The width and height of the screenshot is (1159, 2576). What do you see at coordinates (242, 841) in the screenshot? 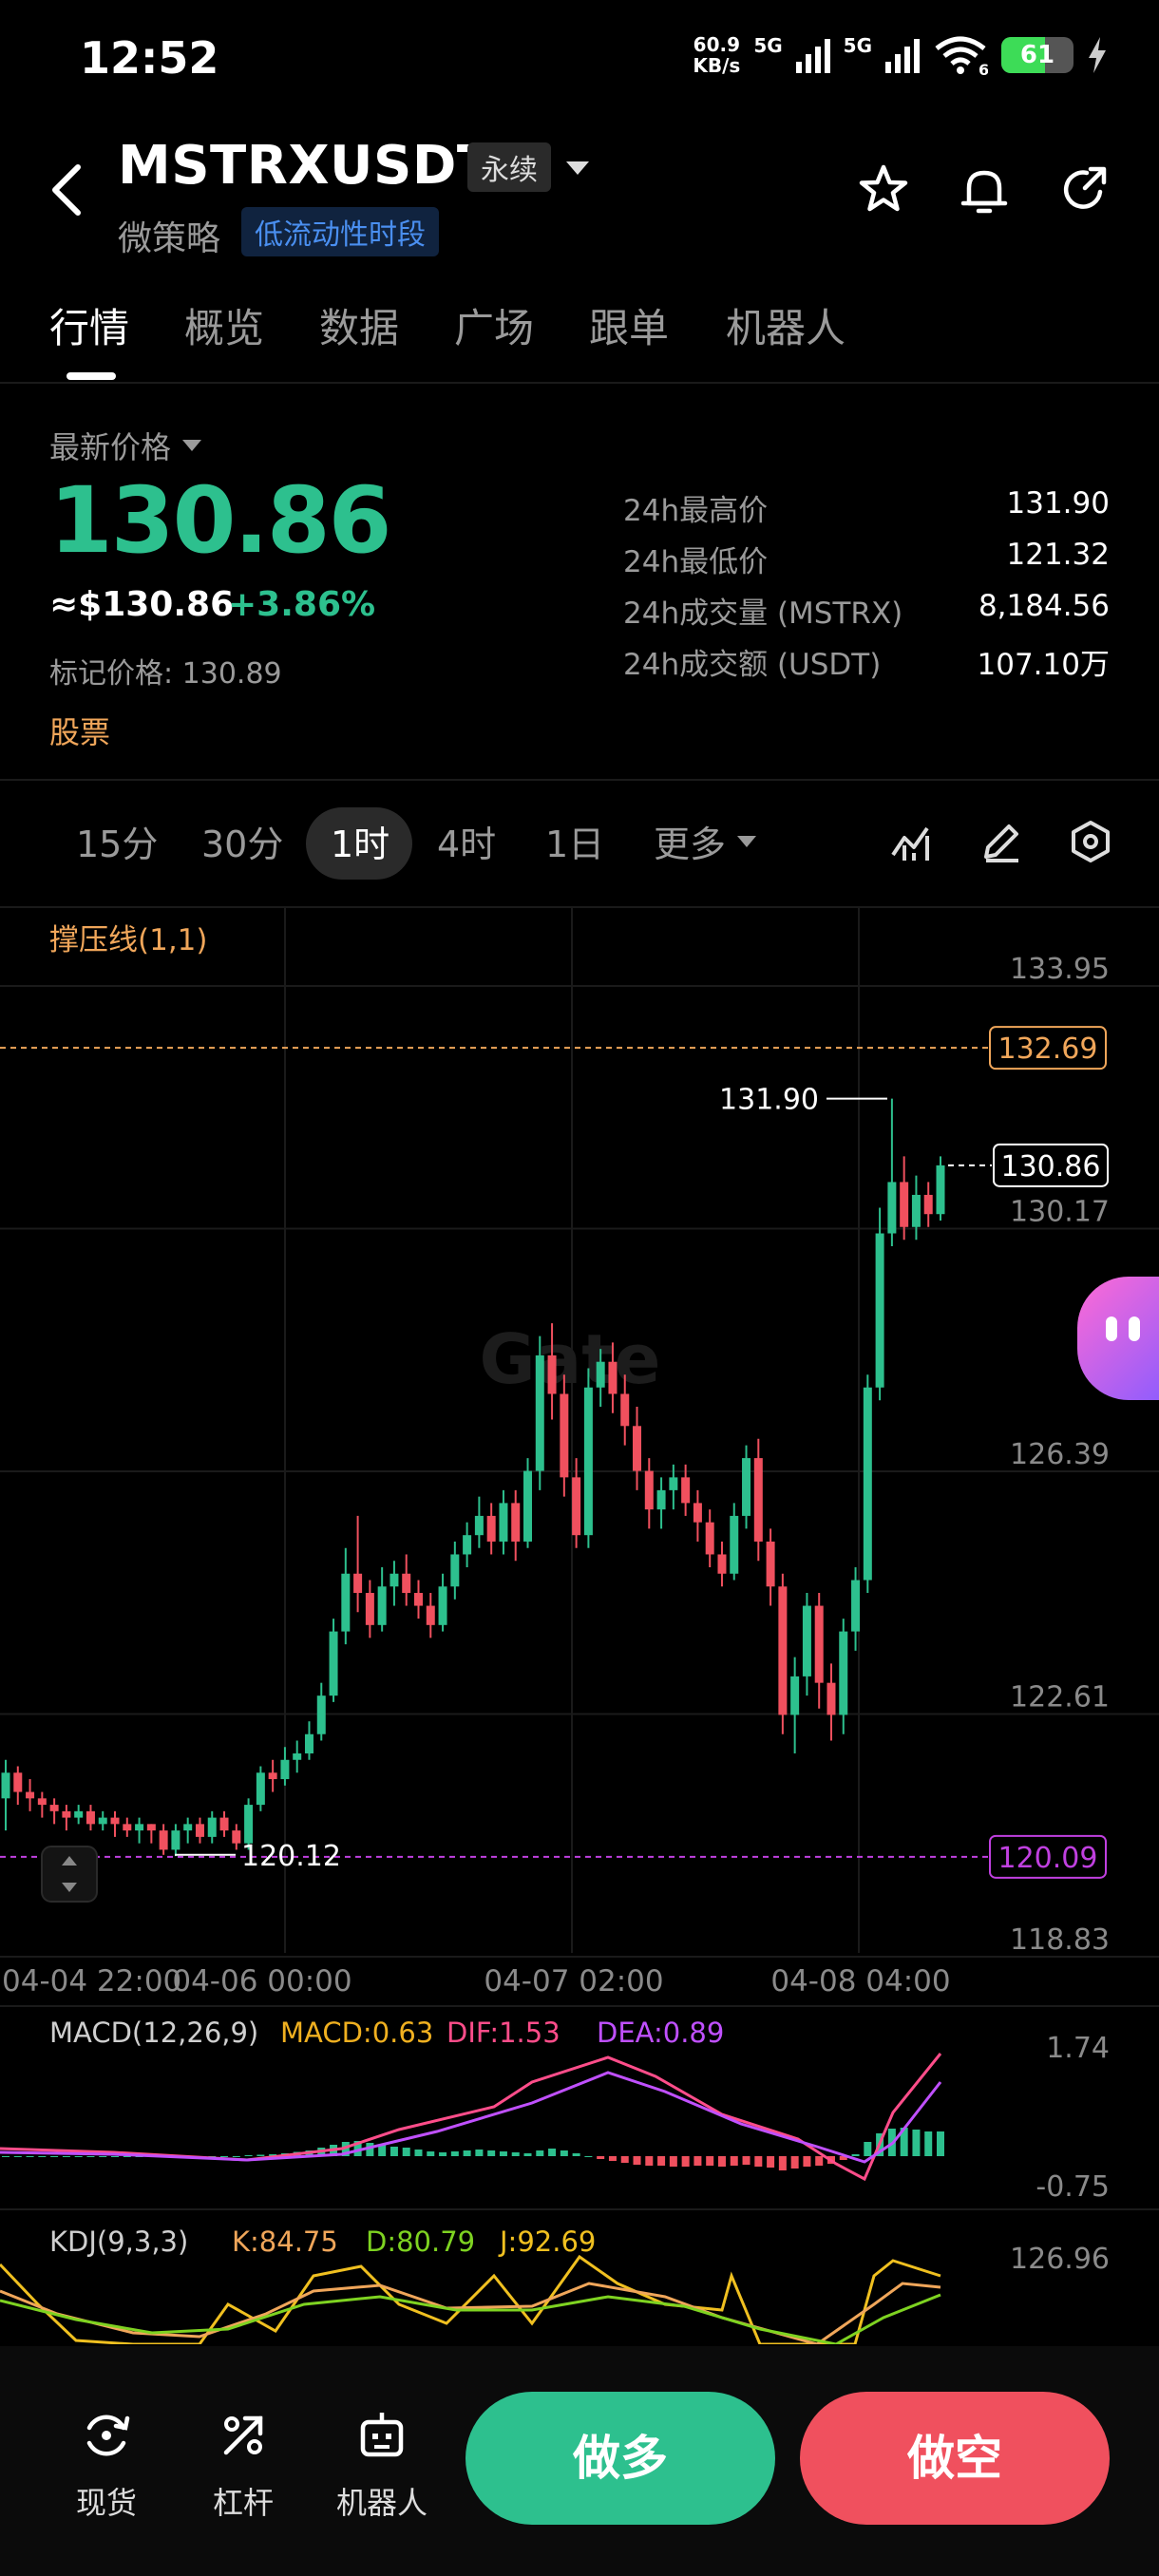
I see `timeframe-30m: 30分` at bounding box center [242, 841].